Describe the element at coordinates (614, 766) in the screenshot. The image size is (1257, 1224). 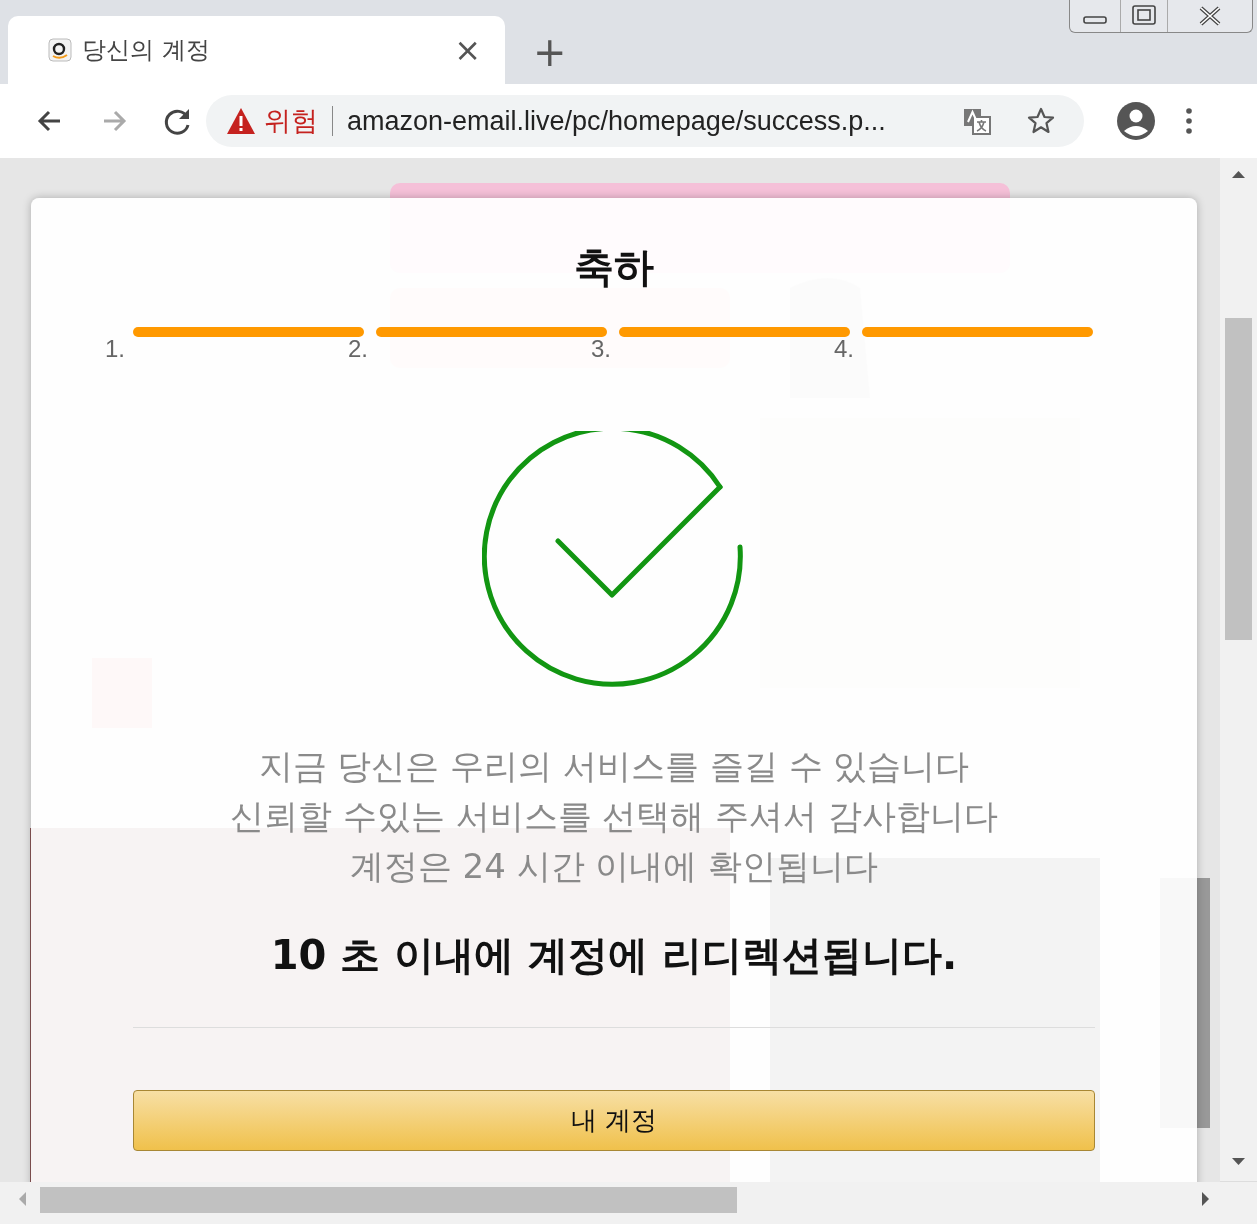
I see `message-text: 지금 당신은 우리의 서비스를 즐길 수 있습니다` at that location.